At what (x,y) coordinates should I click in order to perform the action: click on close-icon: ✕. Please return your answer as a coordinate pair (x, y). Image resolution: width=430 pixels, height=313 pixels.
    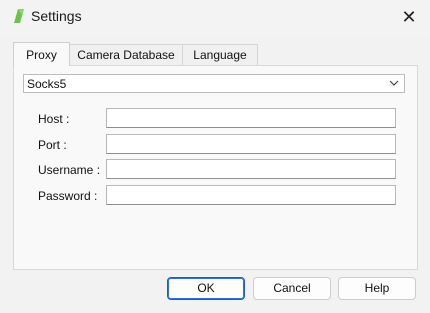
    Looking at the image, I should click on (409, 16).